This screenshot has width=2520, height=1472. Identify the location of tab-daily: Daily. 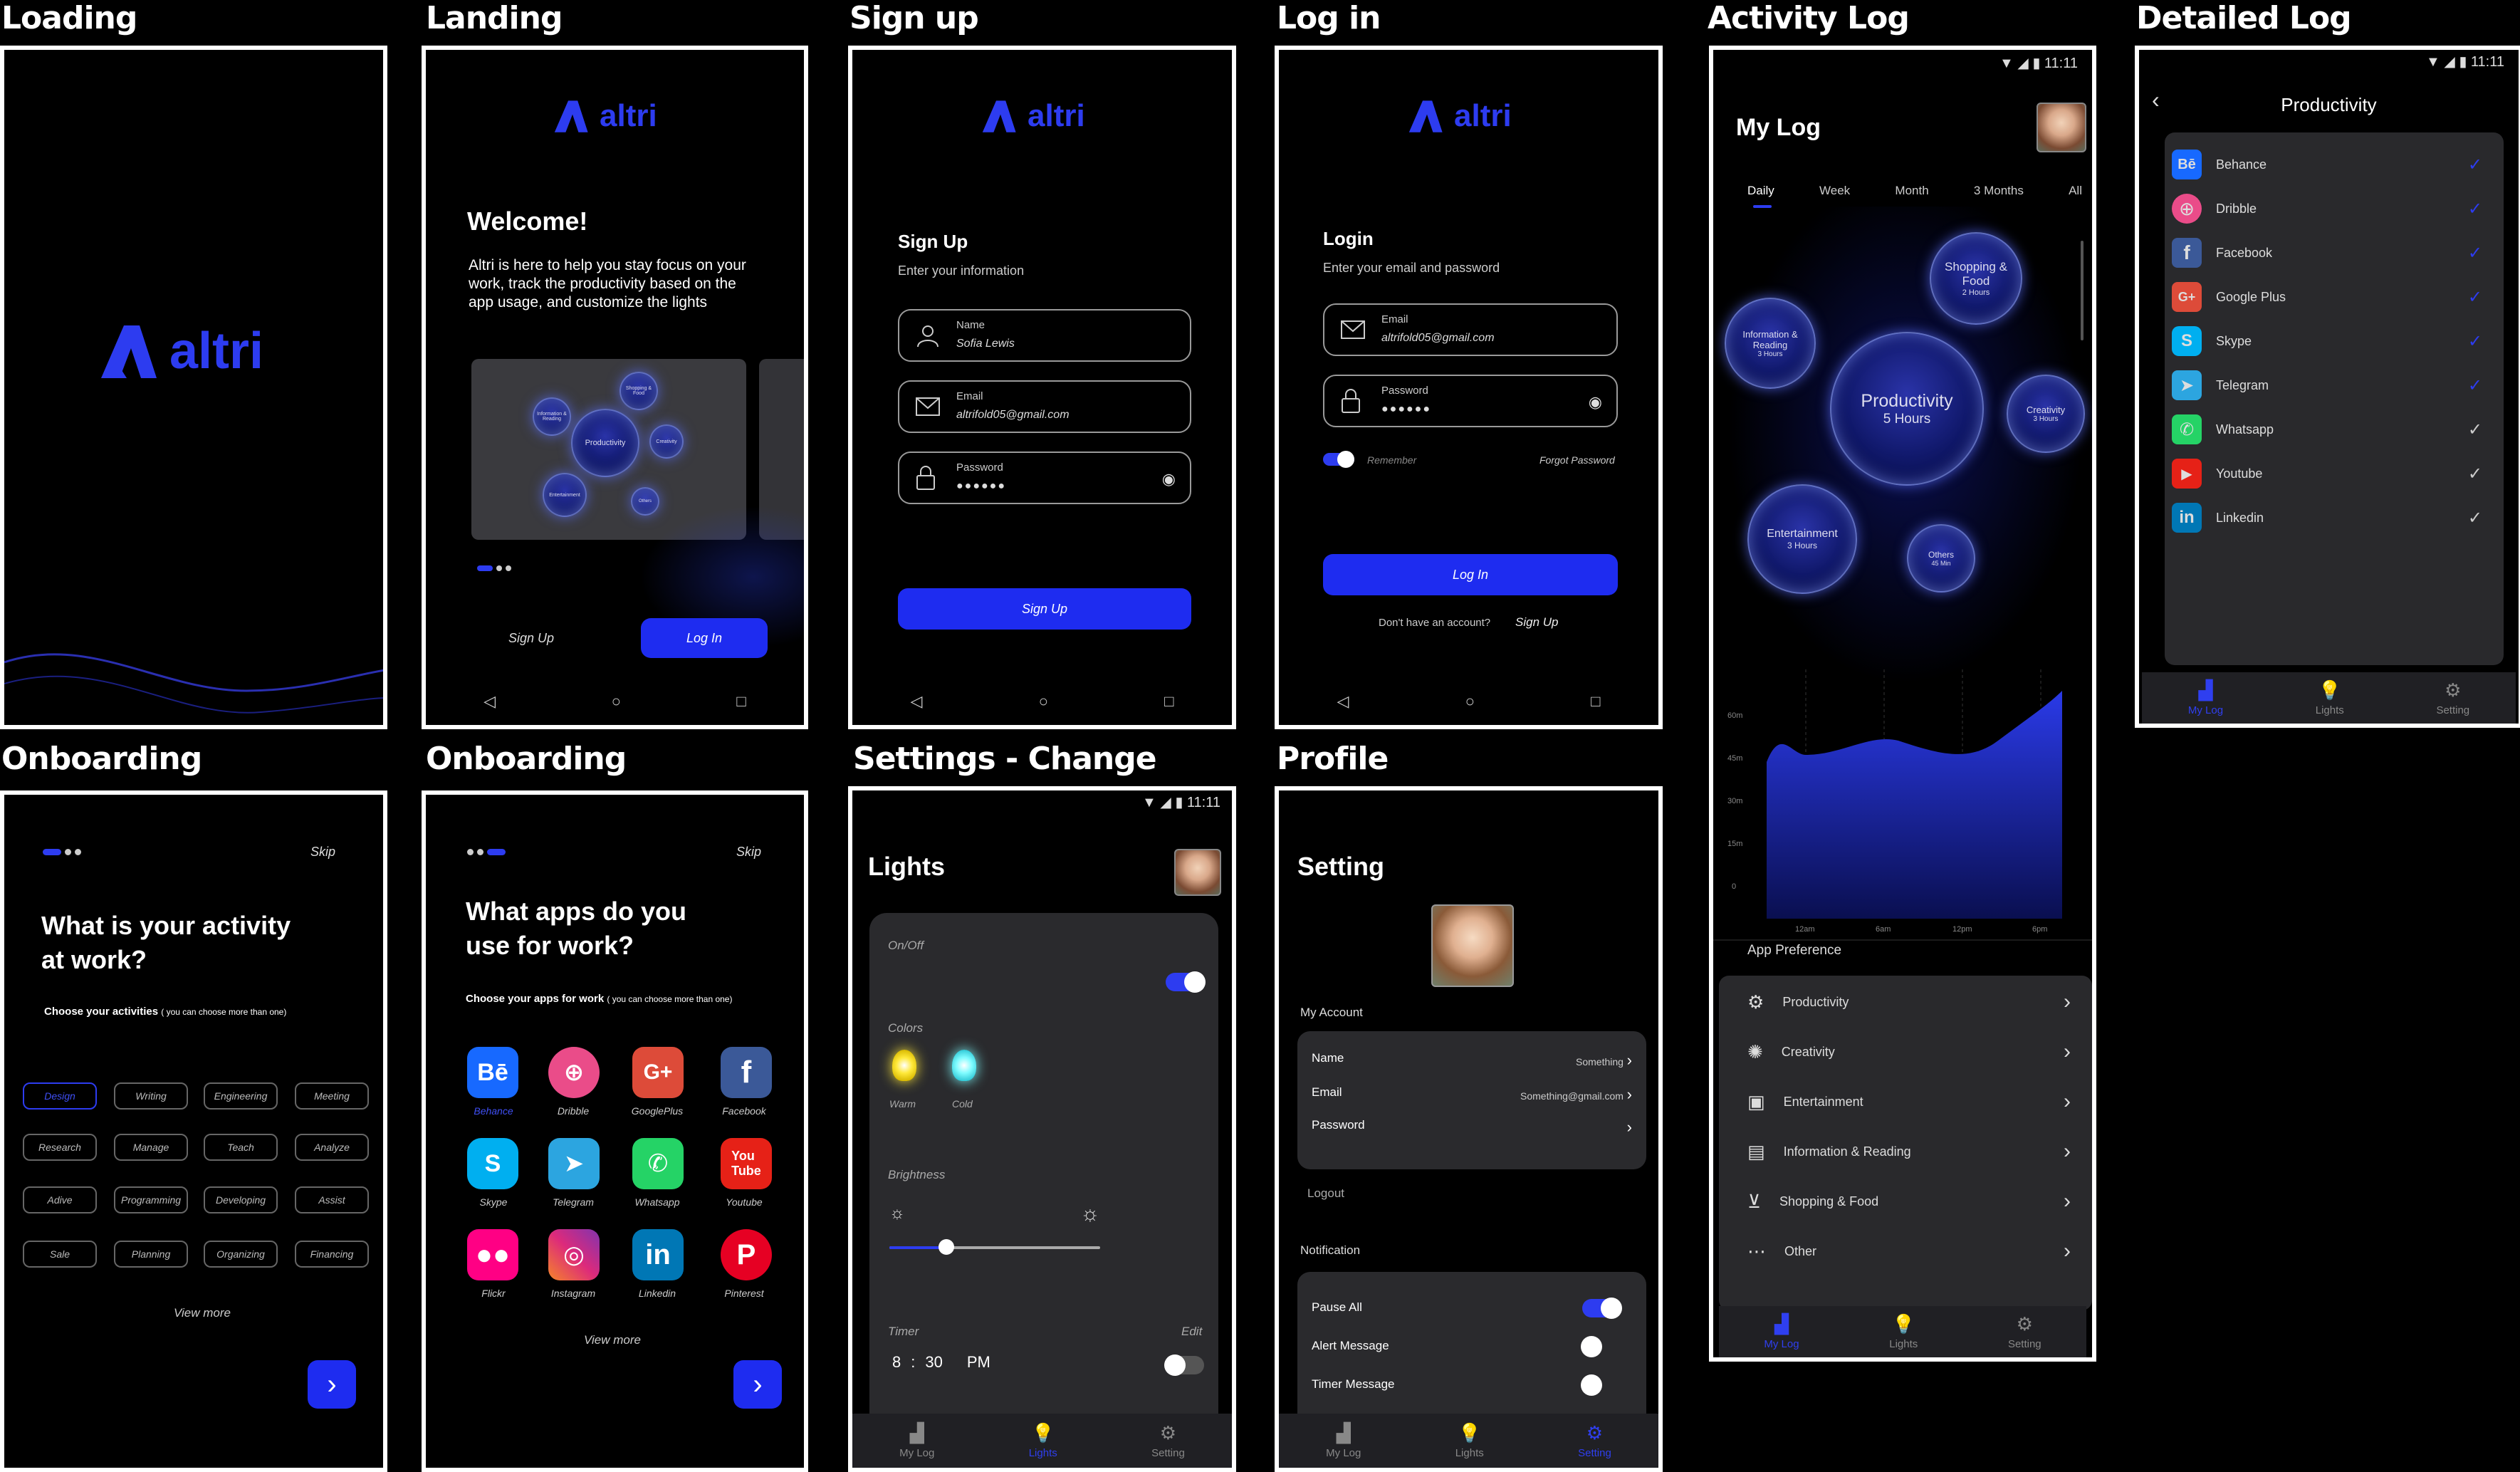
(1760, 191).